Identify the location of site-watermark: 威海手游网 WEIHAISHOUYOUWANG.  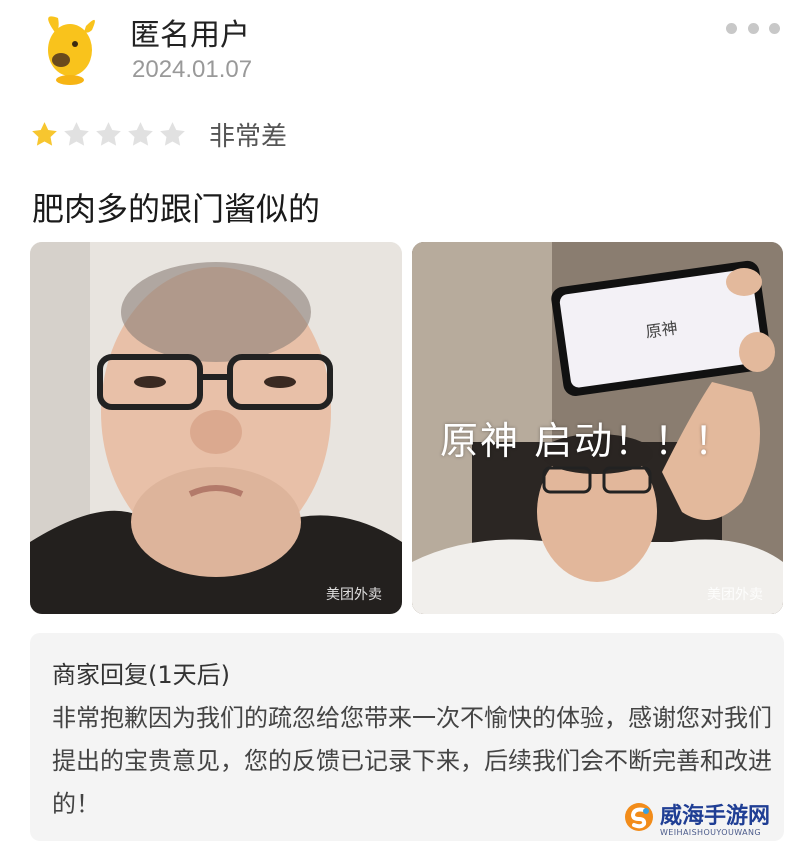
(707, 819).